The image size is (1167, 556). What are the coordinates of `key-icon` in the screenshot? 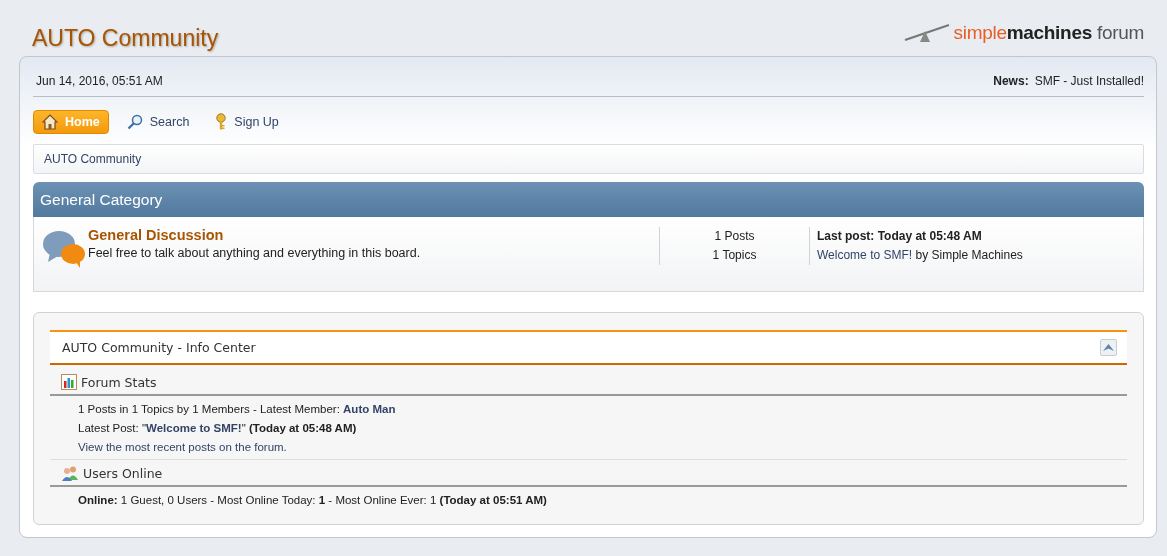 It's located at (221, 122).